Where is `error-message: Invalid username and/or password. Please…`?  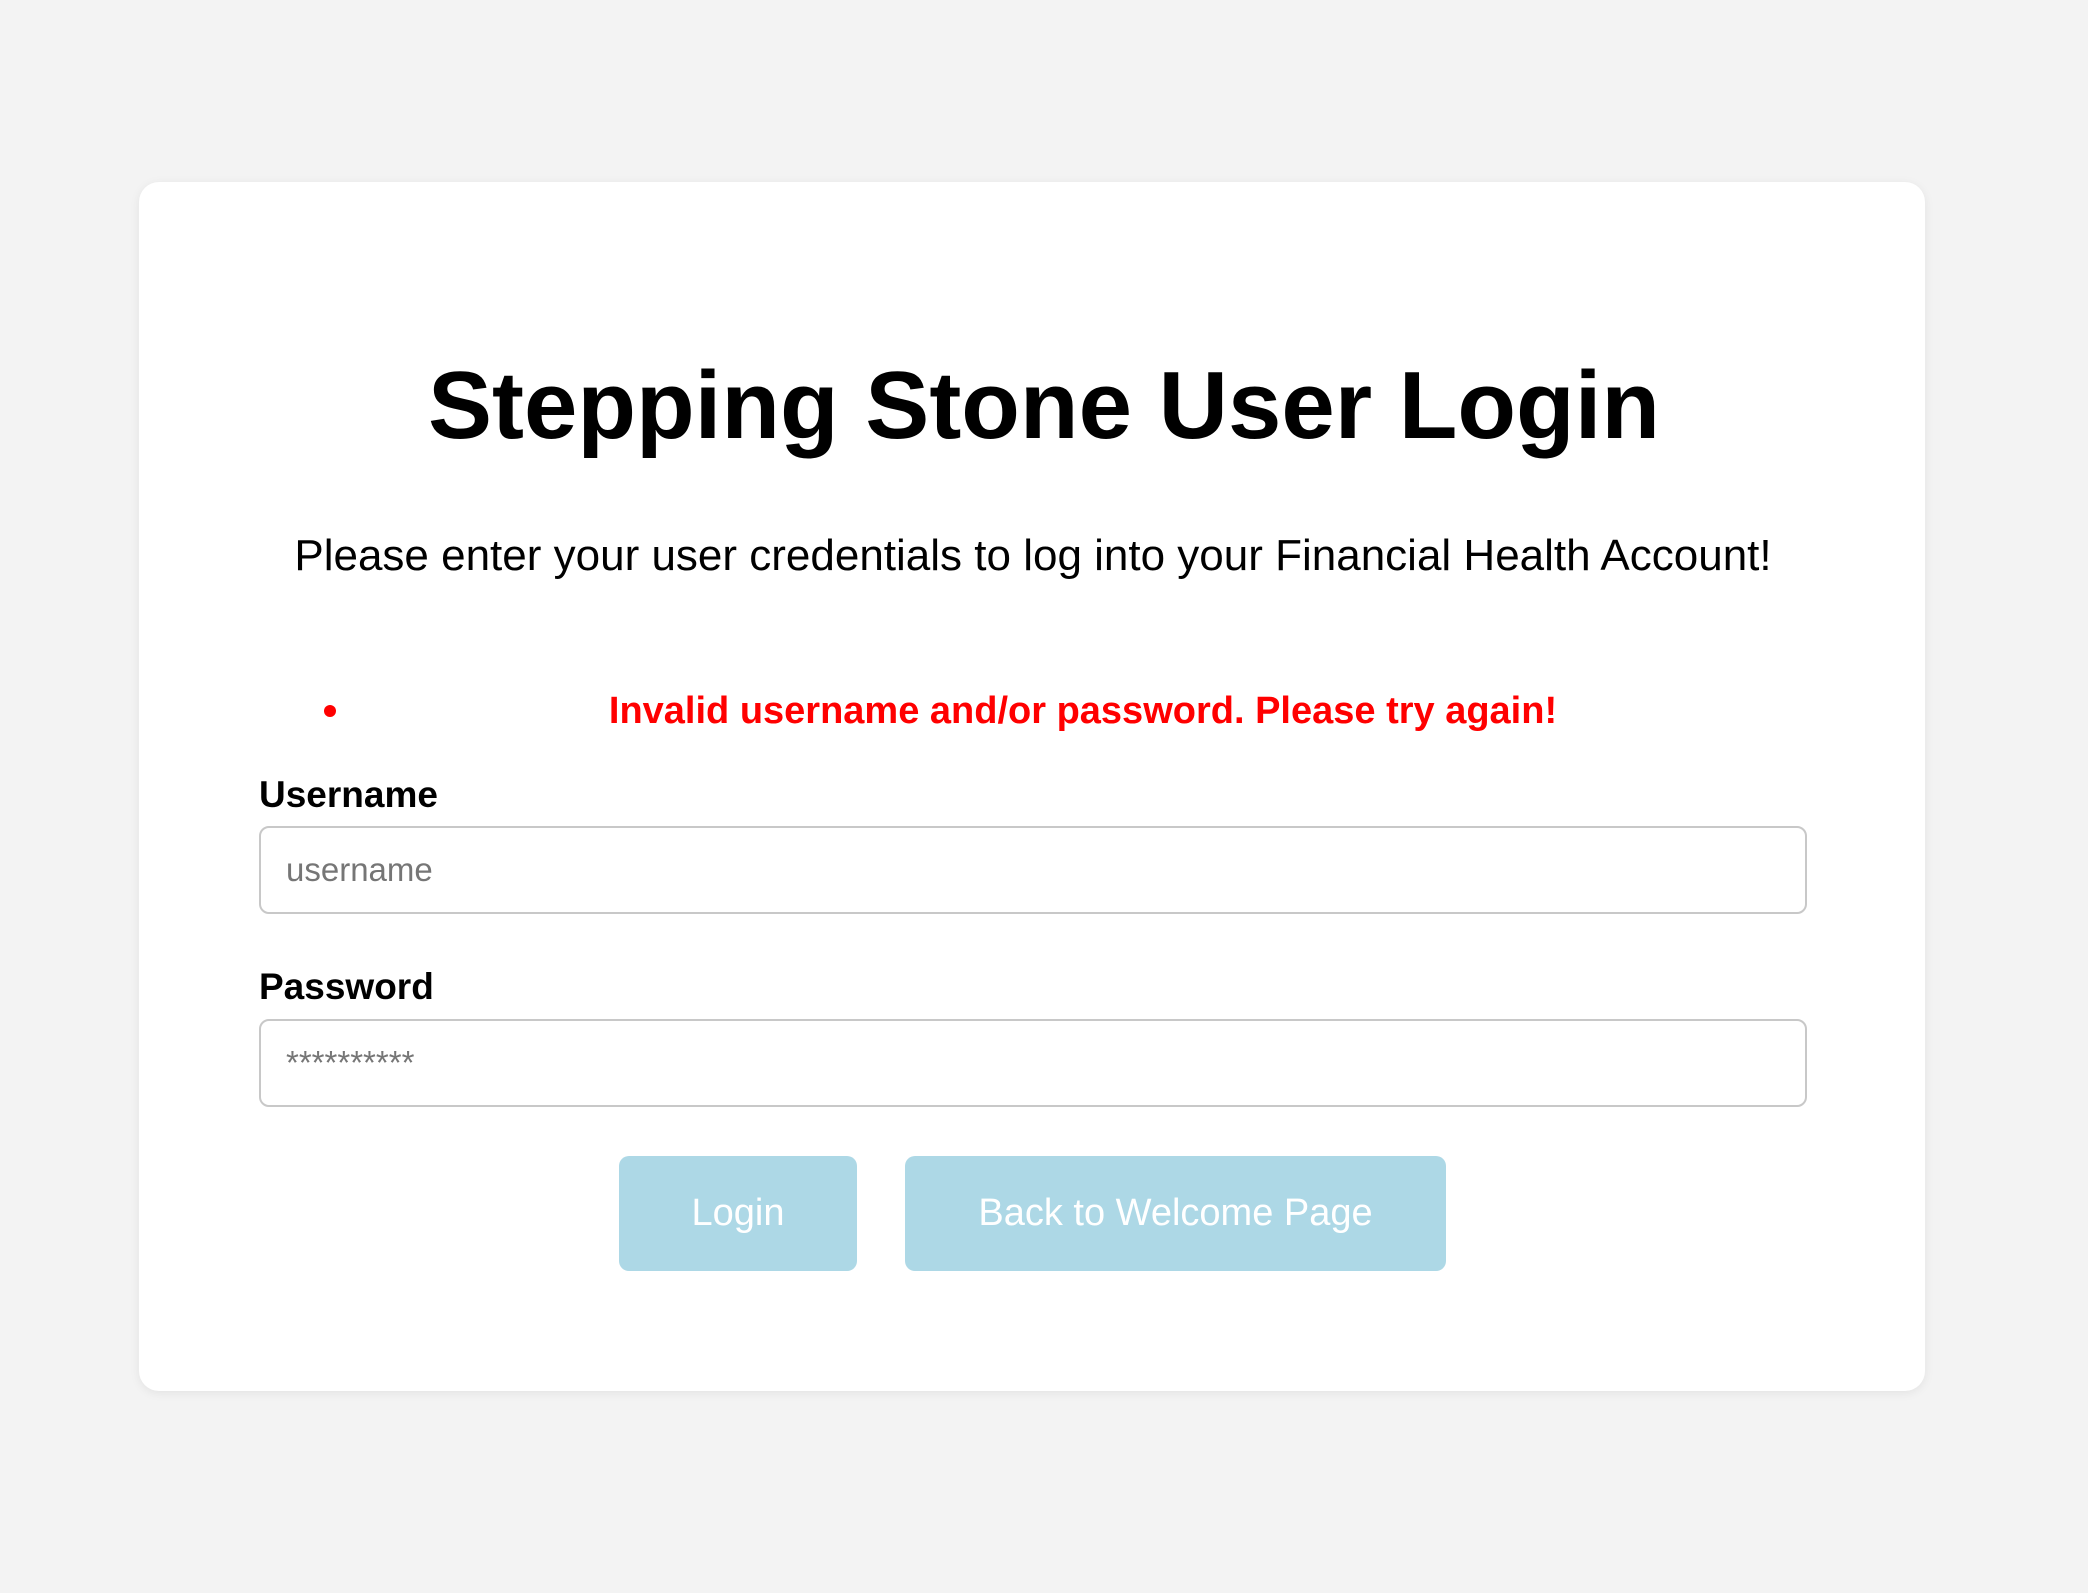
error-message: Invalid username and/or password. Please… is located at coordinates (1083, 711).